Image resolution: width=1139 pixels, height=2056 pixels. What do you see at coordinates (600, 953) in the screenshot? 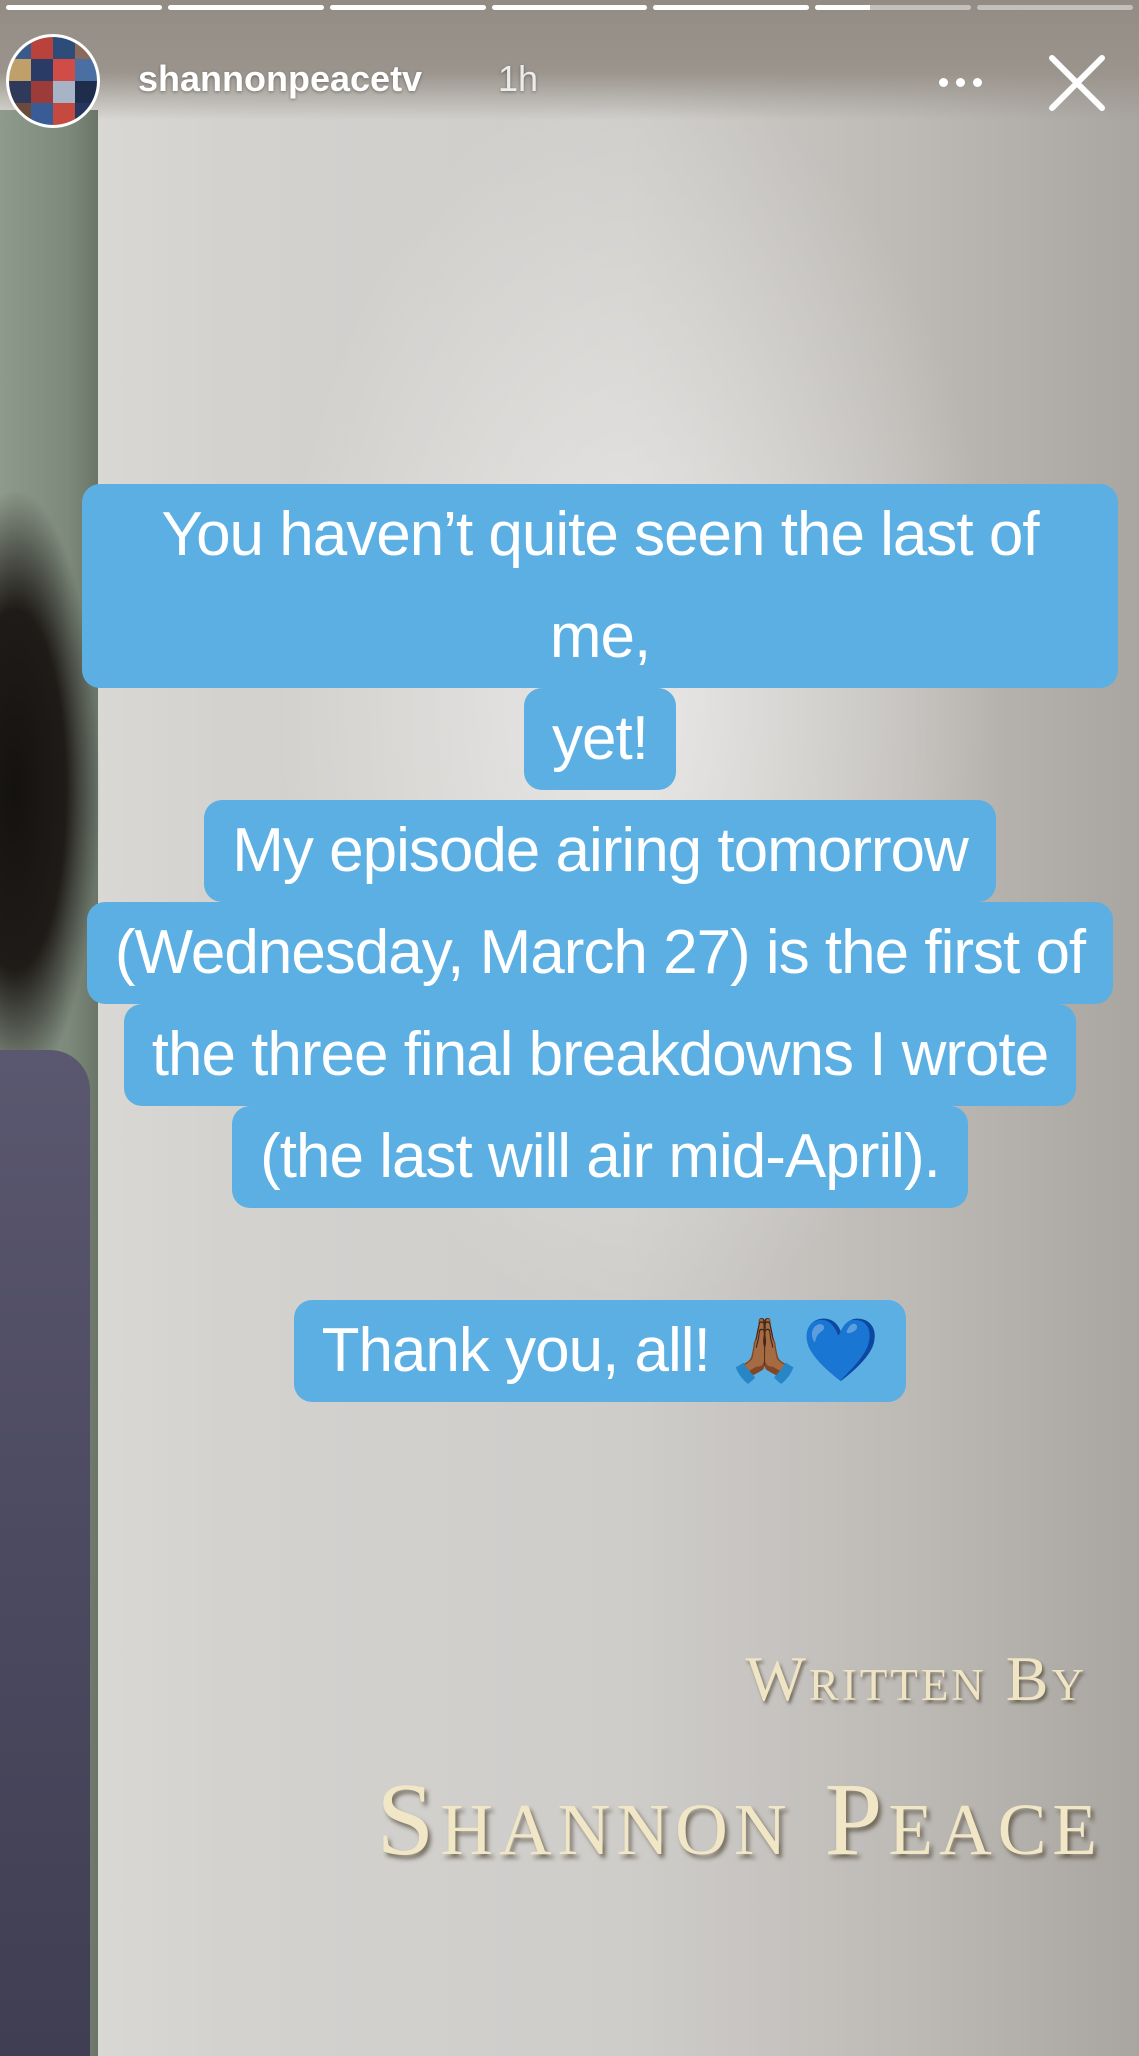
I see `caption-line: (Wednesday, March 27) is the first of` at bounding box center [600, 953].